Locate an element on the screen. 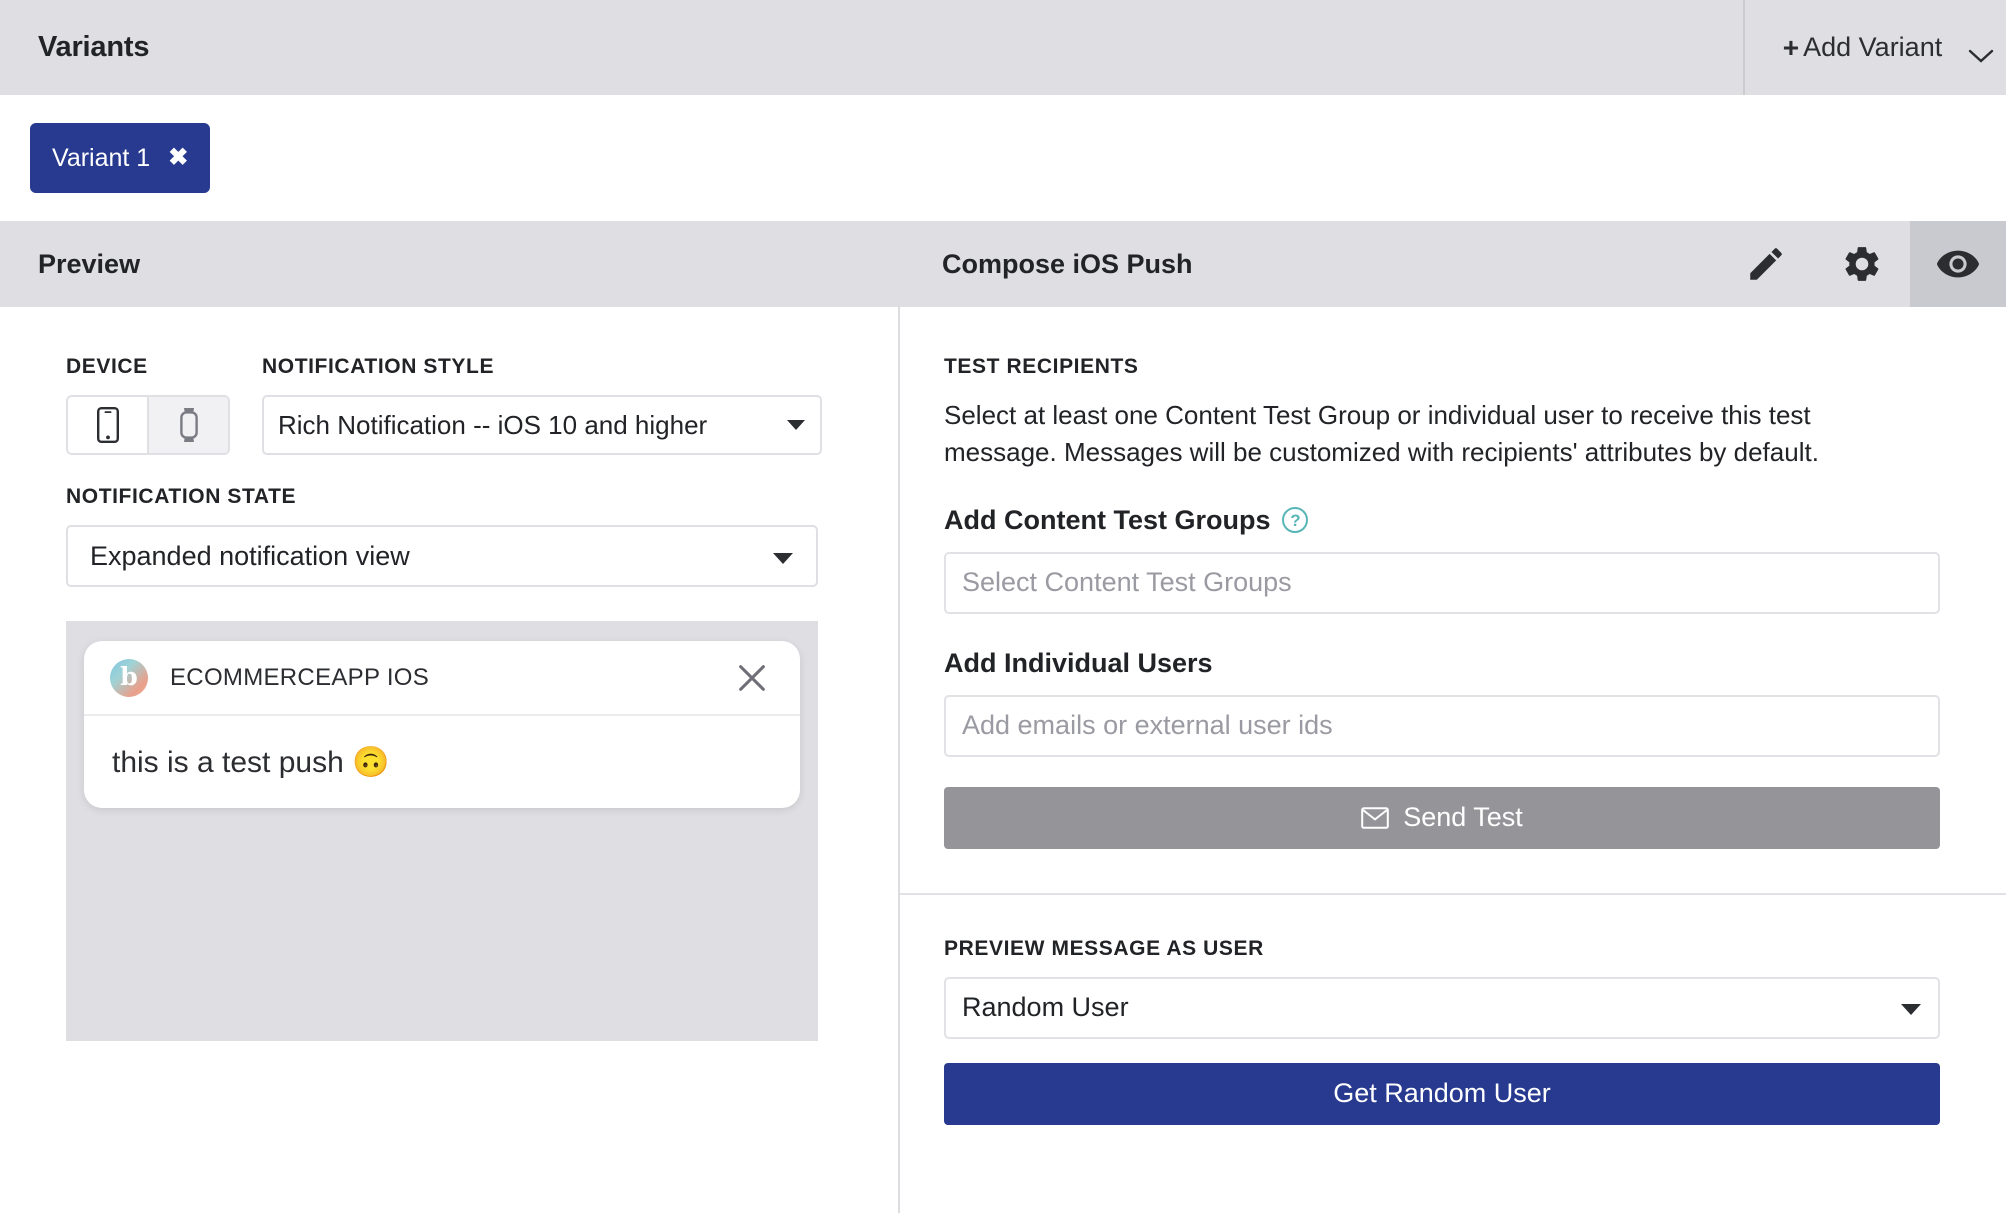 The height and width of the screenshot is (1213, 2006). add-variant-label: + Add Variant is located at coordinates (1862, 47).